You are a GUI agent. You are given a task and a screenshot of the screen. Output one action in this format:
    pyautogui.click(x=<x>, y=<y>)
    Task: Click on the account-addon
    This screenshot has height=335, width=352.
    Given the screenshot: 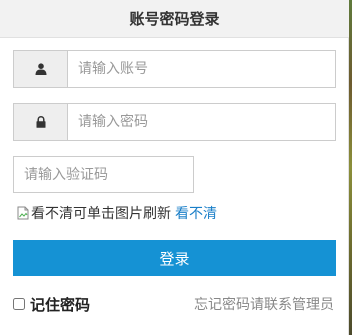 What is the action you would take?
    pyautogui.click(x=40, y=69)
    